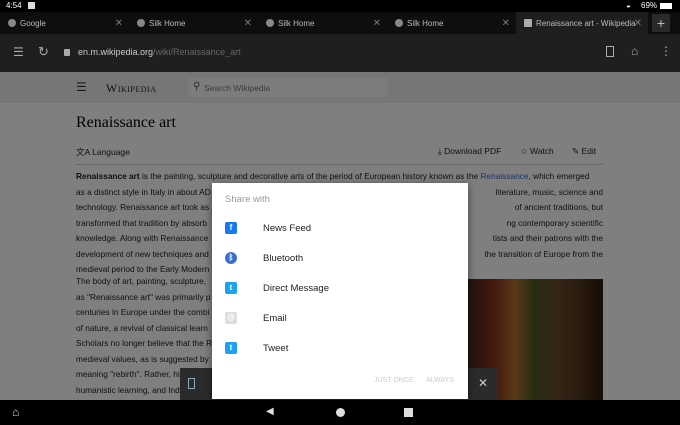  What do you see at coordinates (67, 52) in the screenshot?
I see `lock-icon` at bounding box center [67, 52].